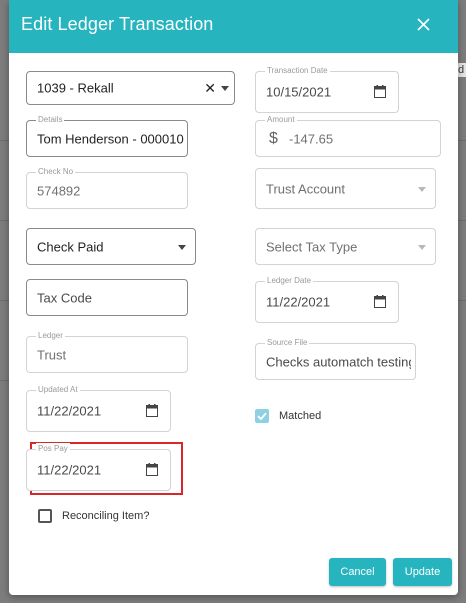  What do you see at coordinates (45, 516) in the screenshot?
I see `reconciling-item-checkbox` at bounding box center [45, 516].